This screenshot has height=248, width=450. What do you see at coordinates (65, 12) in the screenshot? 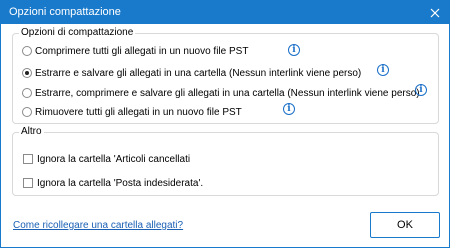
I see `dialog-title: Opzioni compattazione` at bounding box center [65, 12].